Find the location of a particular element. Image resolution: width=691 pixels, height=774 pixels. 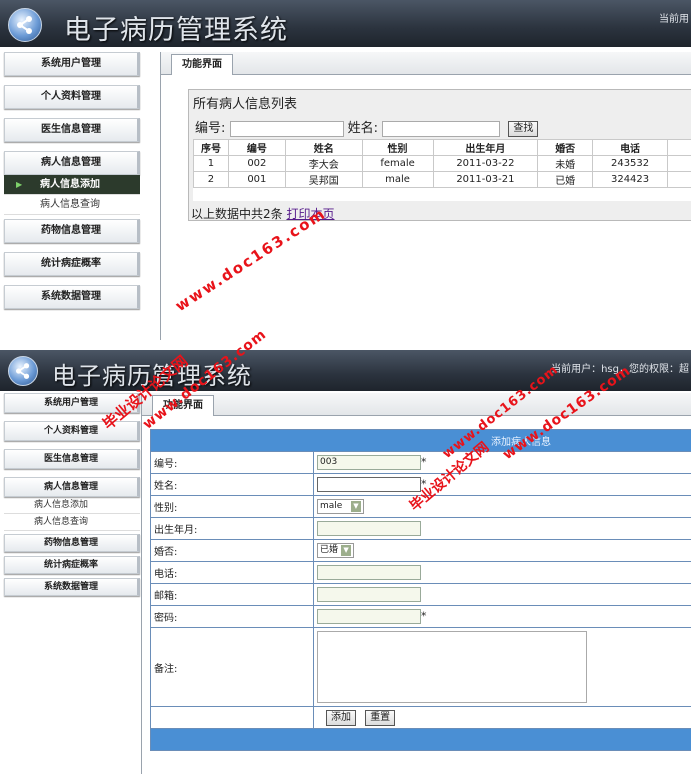

form-header: 添加病人信息 is located at coordinates (420, 440).